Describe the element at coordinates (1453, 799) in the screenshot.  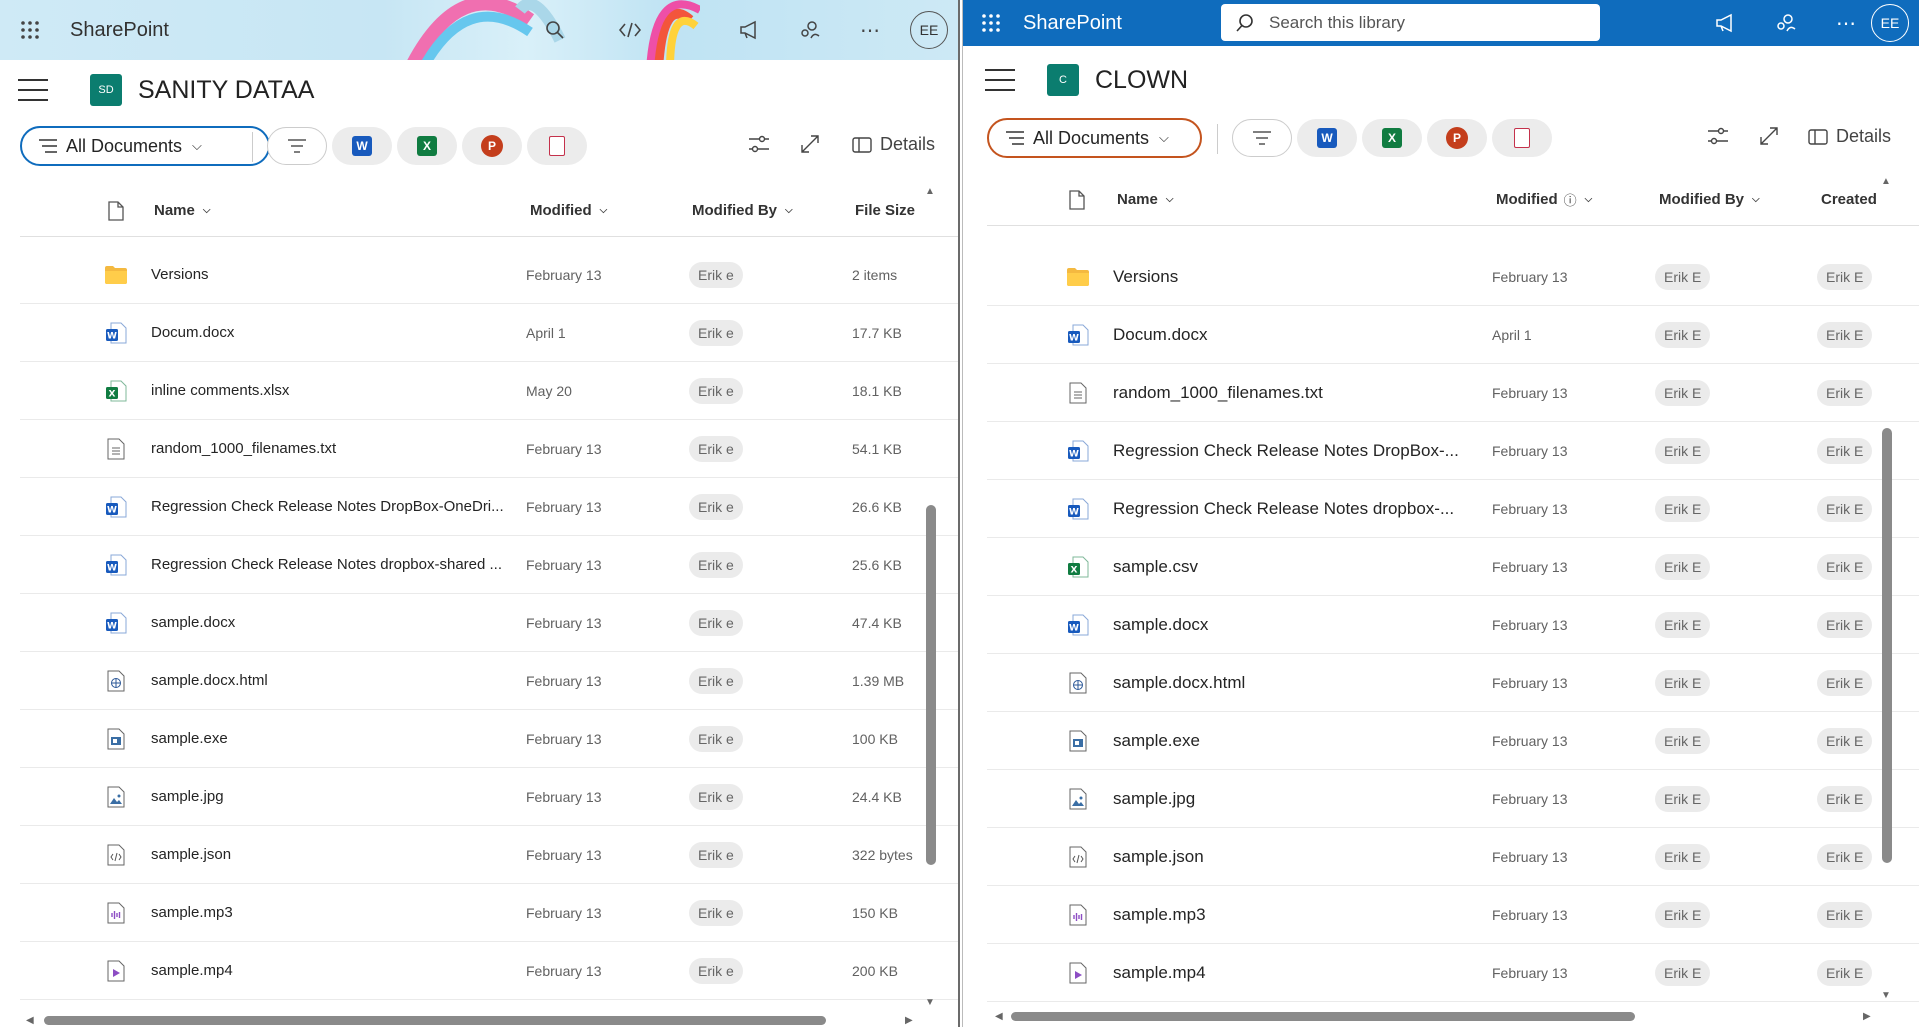
I see `table-row: sample.jpg February 13 Erik E Erik E` at that location.